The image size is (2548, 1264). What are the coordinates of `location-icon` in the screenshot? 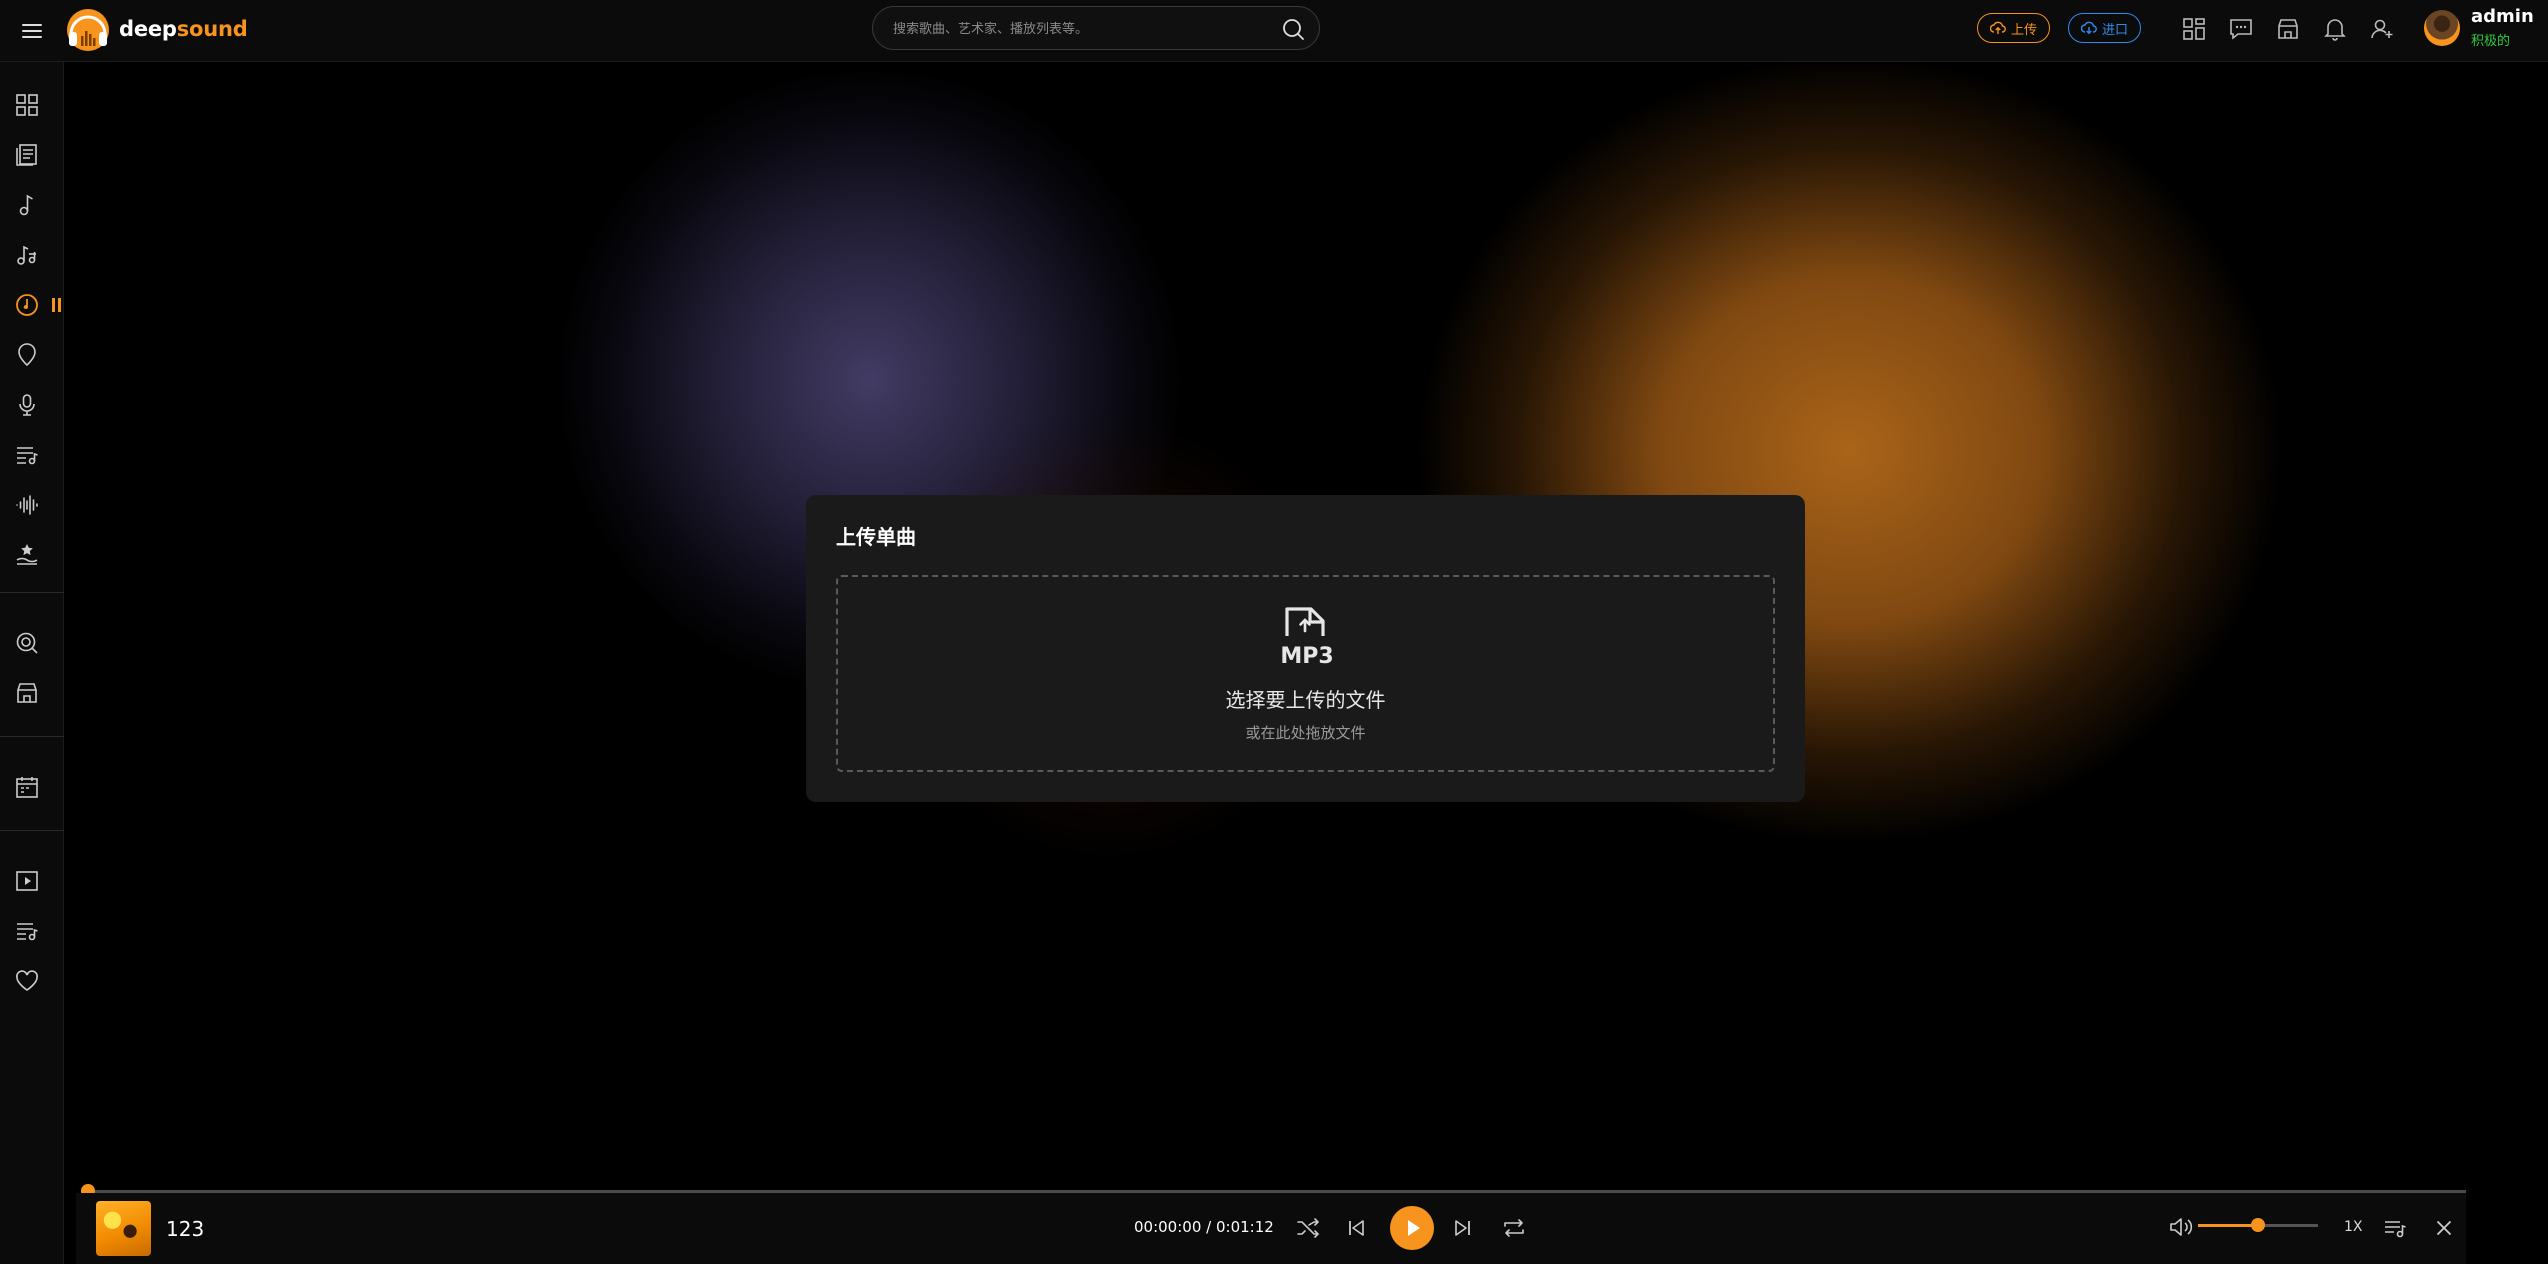 It's located at (27, 355).